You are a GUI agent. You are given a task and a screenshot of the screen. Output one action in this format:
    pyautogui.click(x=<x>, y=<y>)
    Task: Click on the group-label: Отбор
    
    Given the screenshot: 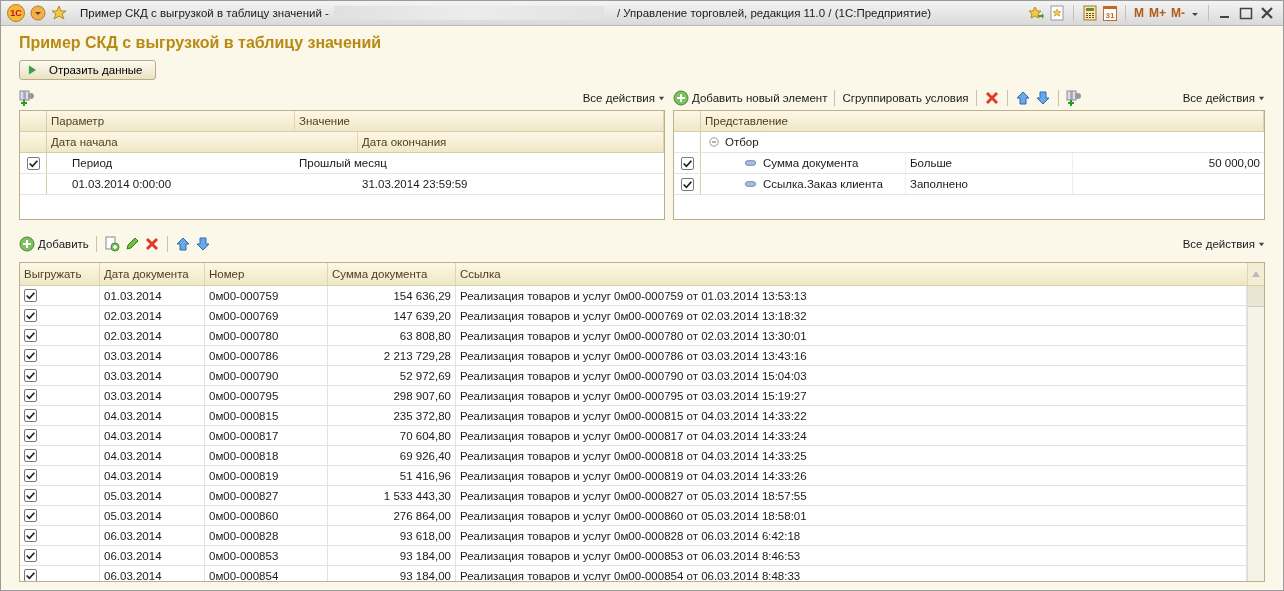 What is the action you would take?
    pyautogui.click(x=742, y=142)
    